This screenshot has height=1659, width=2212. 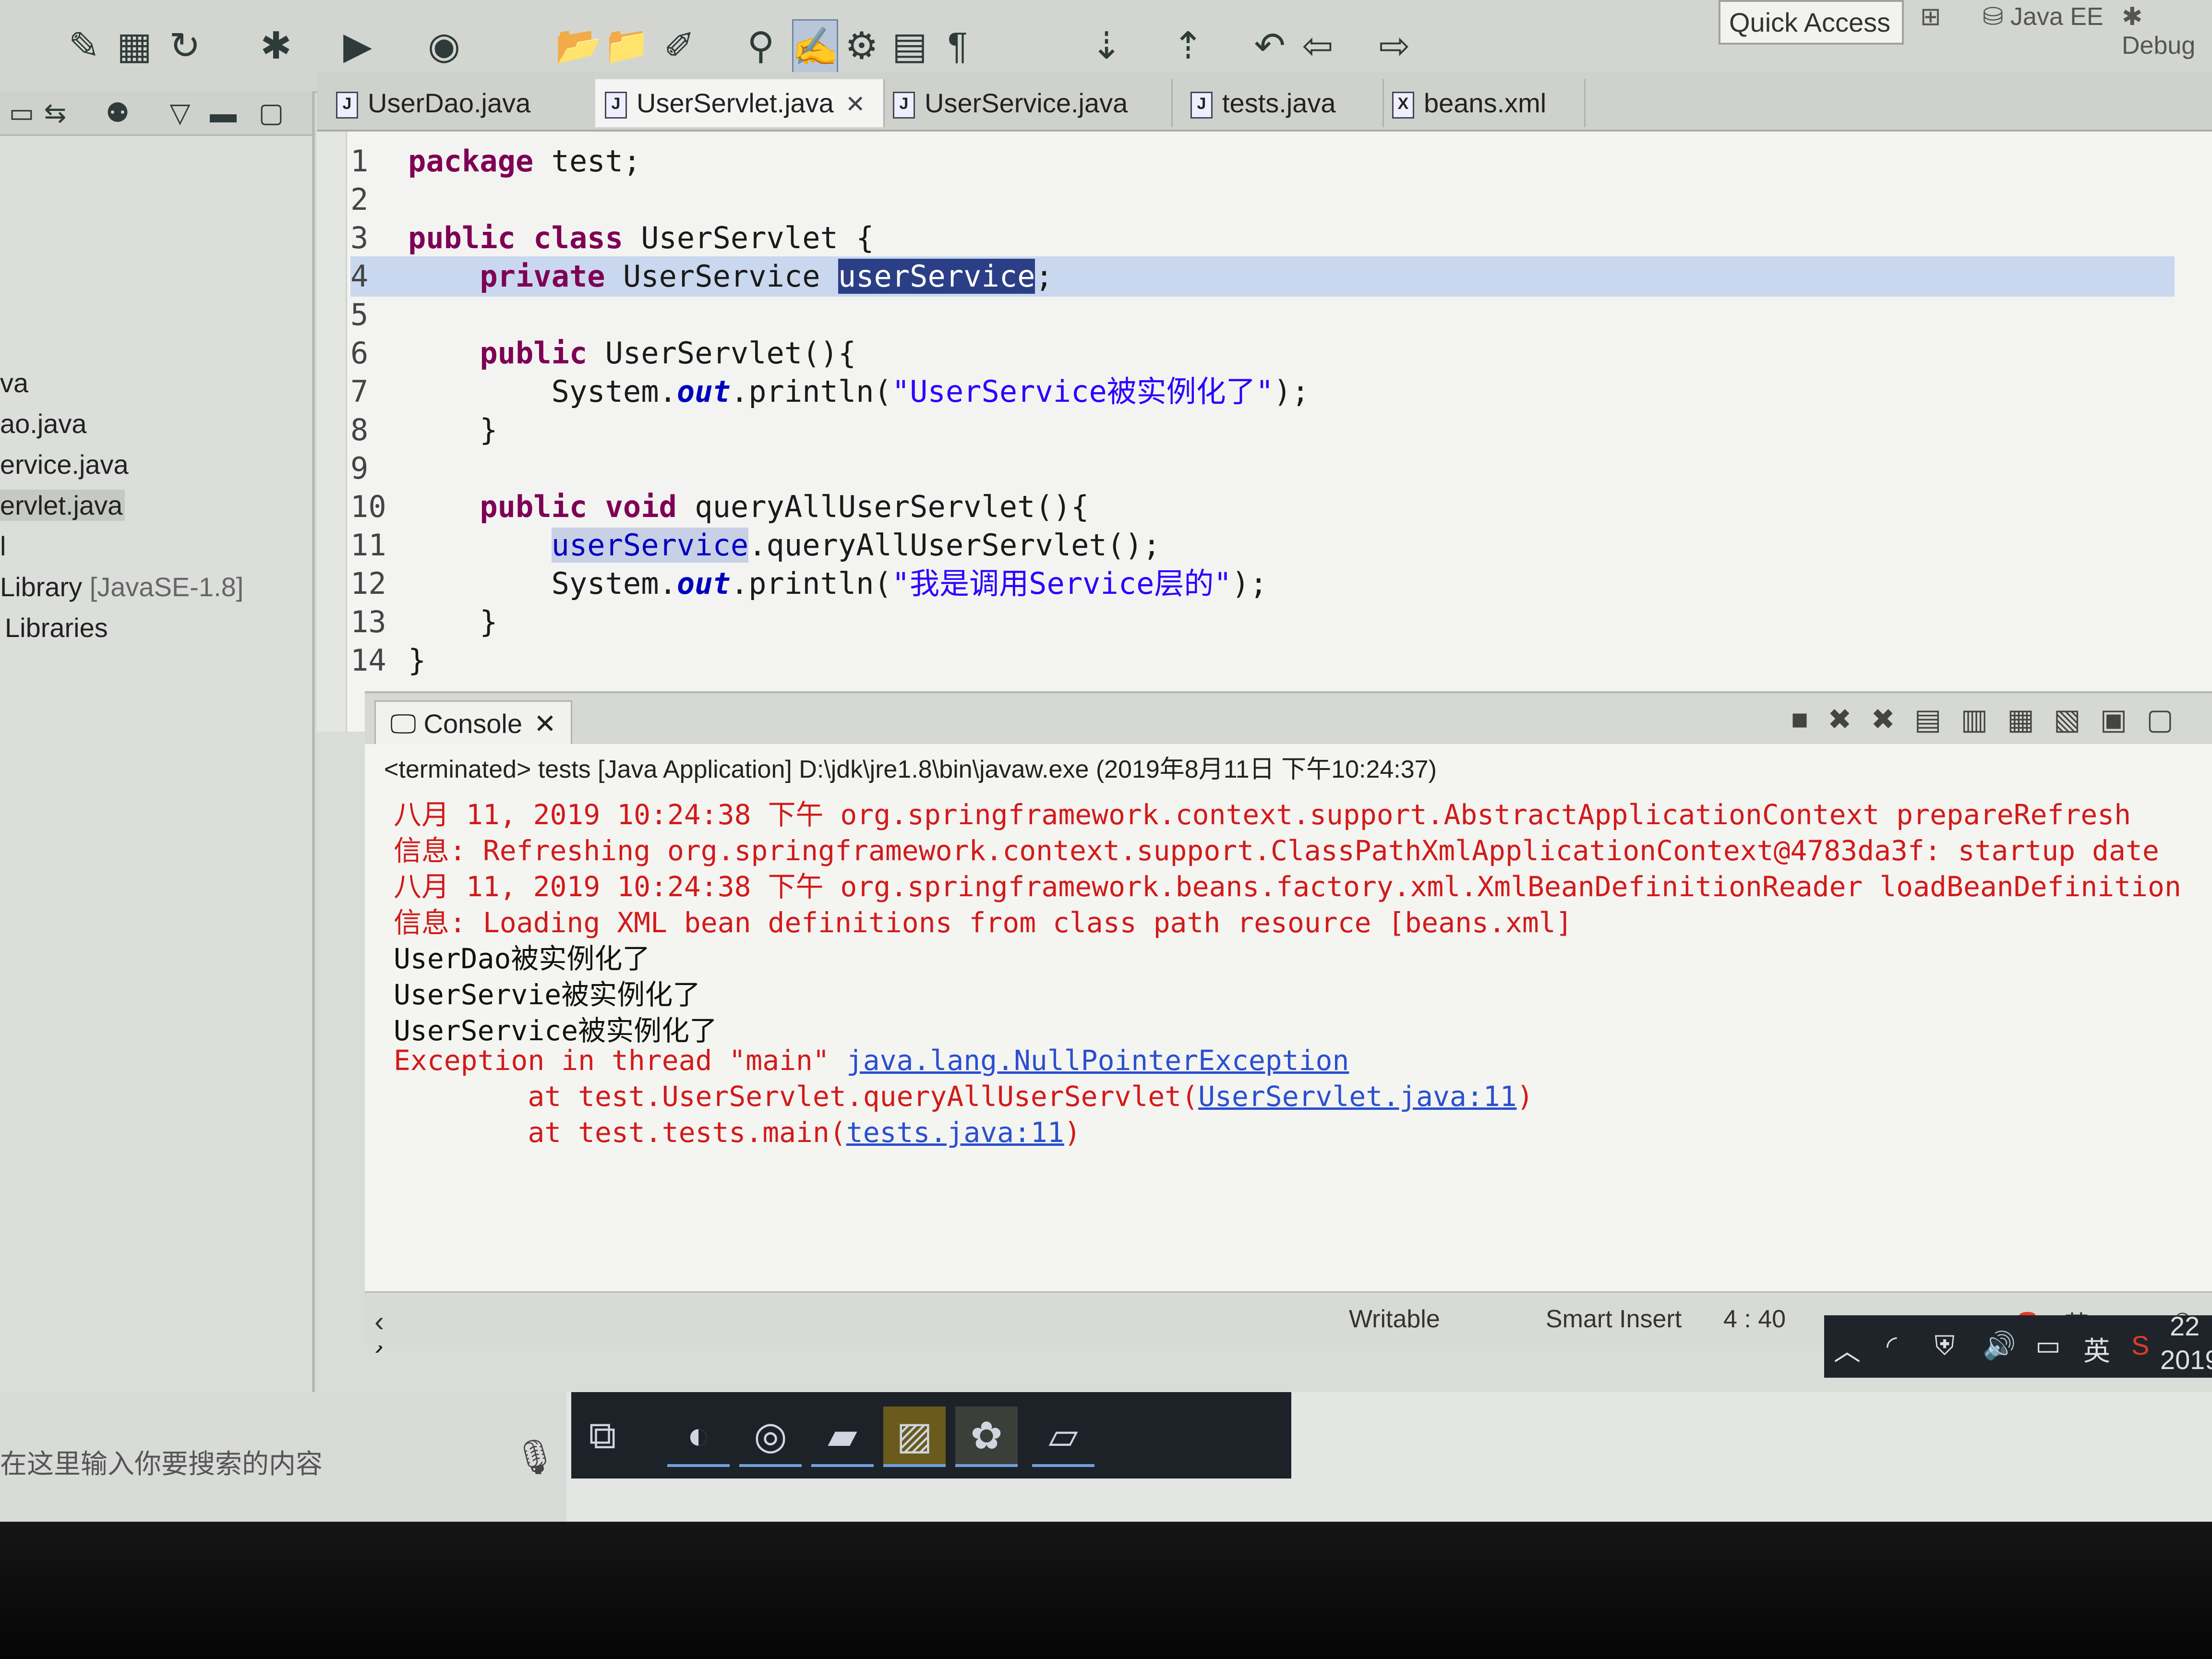 What do you see at coordinates (578, 506) in the screenshot?
I see `code-keyword: public void` at bounding box center [578, 506].